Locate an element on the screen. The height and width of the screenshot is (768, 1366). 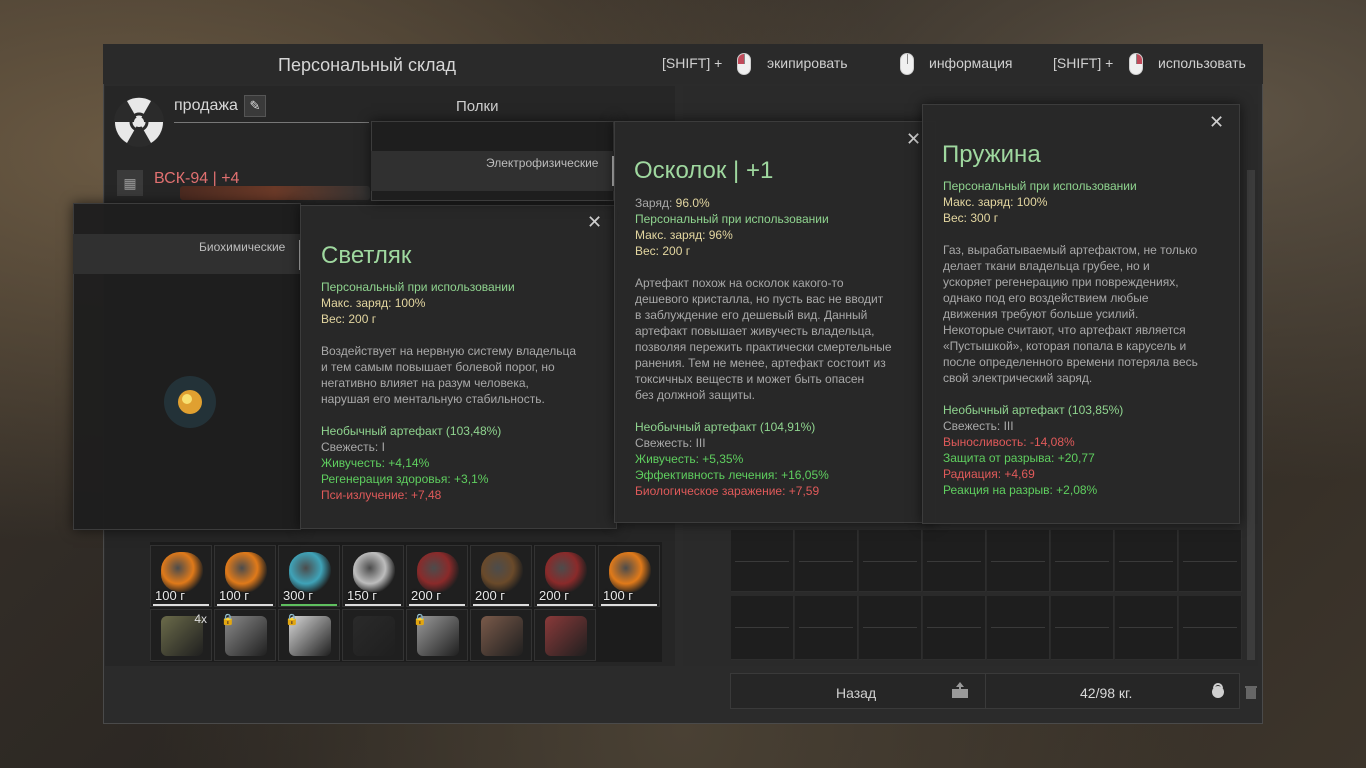
hint-equip: экипировать is located at coordinates (807, 63).